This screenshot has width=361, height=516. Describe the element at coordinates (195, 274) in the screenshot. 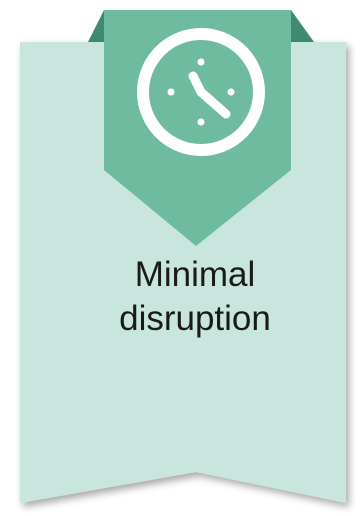

I see `caption-line-1: Minimal` at that location.